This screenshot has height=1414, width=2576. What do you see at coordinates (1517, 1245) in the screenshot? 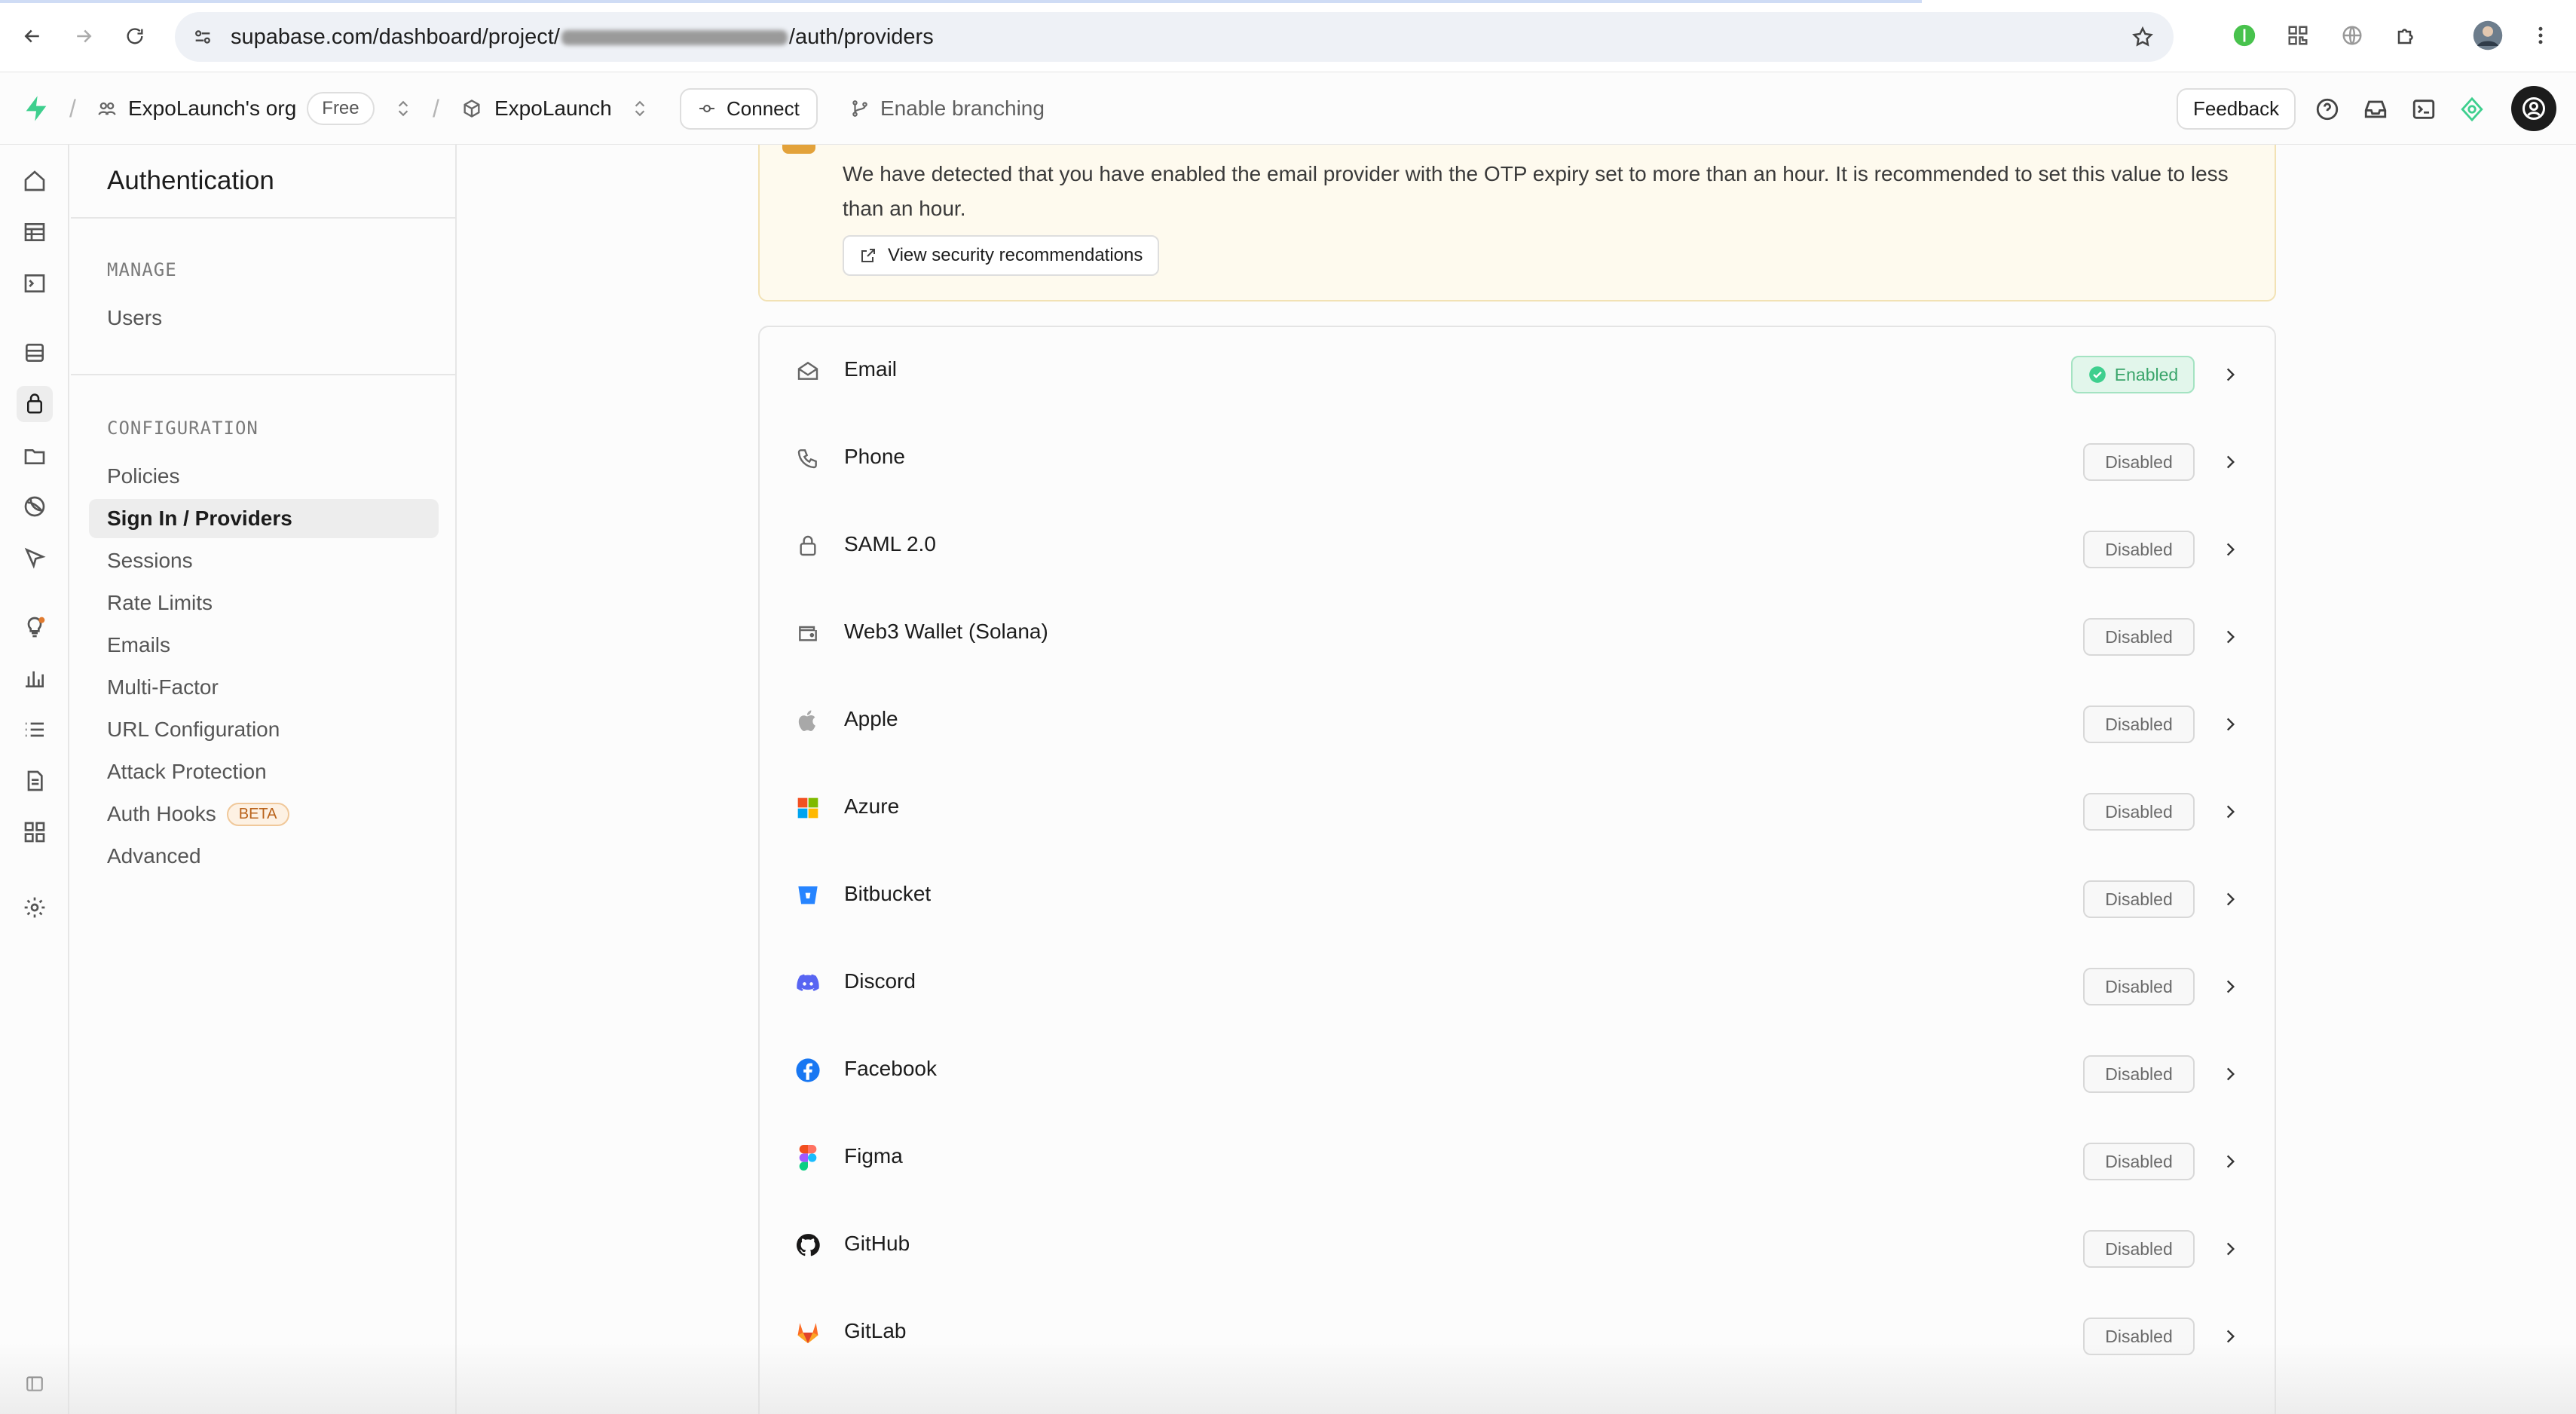
I see `provider-row-github: GitHub Disabled` at bounding box center [1517, 1245].